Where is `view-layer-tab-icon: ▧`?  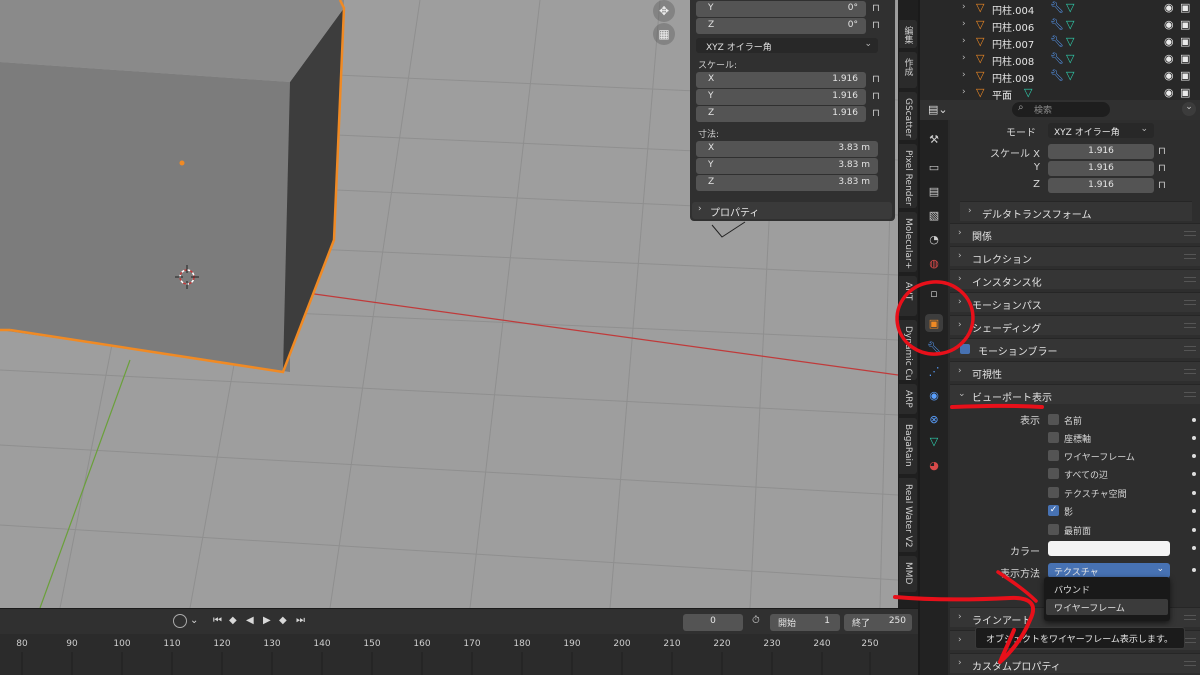 view-layer-tab-icon: ▧ is located at coordinates (934, 215).